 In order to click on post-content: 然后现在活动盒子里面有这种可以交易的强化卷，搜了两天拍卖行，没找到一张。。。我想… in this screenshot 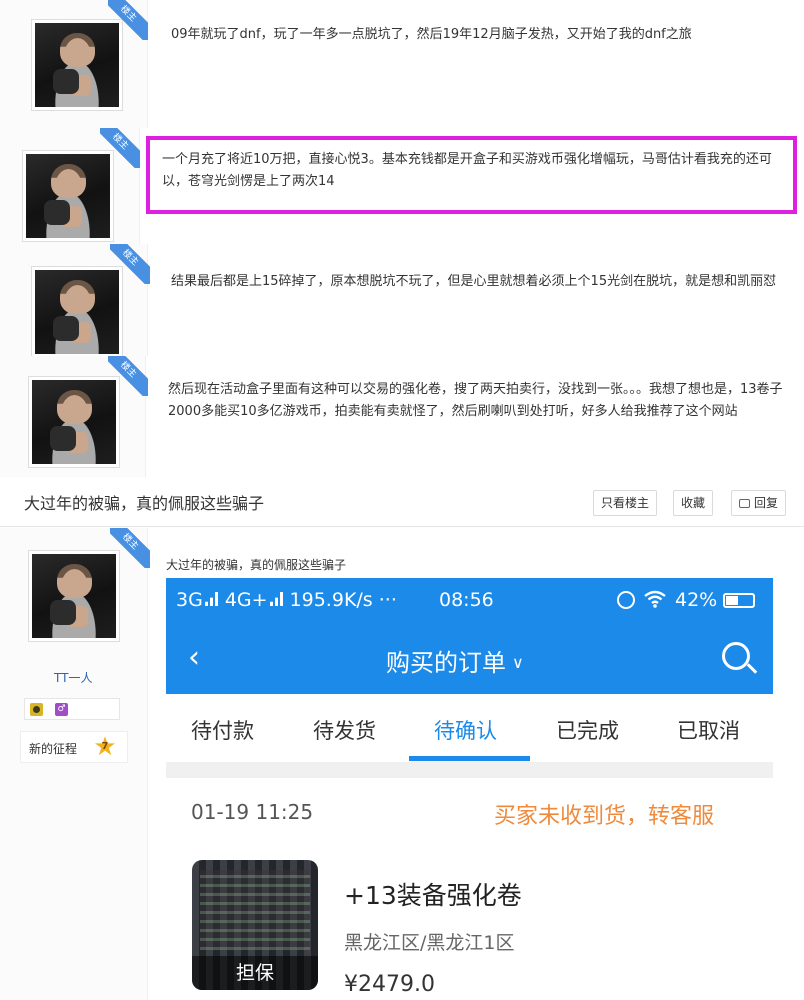, I will do `click(475, 400)`.